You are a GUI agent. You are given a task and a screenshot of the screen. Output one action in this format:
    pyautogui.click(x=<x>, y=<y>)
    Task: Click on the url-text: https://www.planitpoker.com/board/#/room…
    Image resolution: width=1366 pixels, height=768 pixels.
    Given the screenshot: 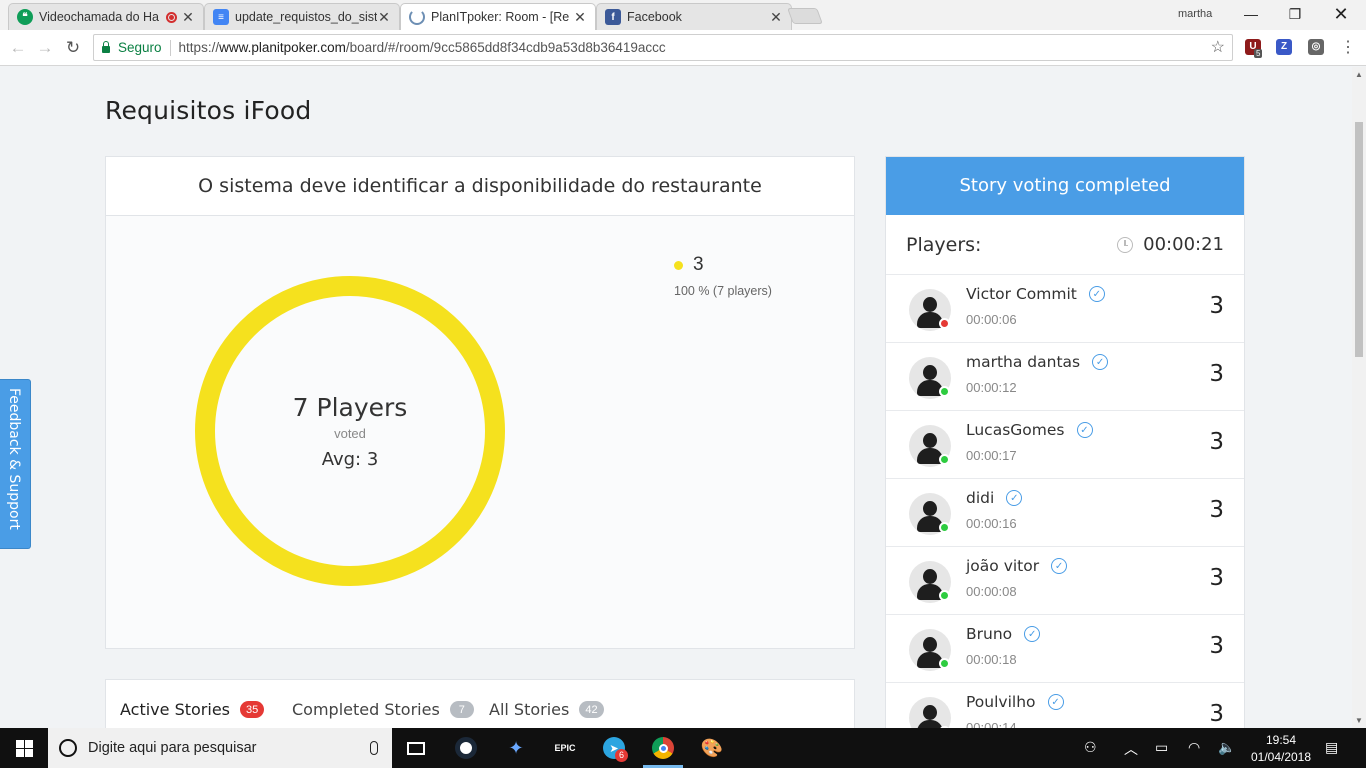 What is the action you would take?
    pyautogui.click(x=422, y=47)
    